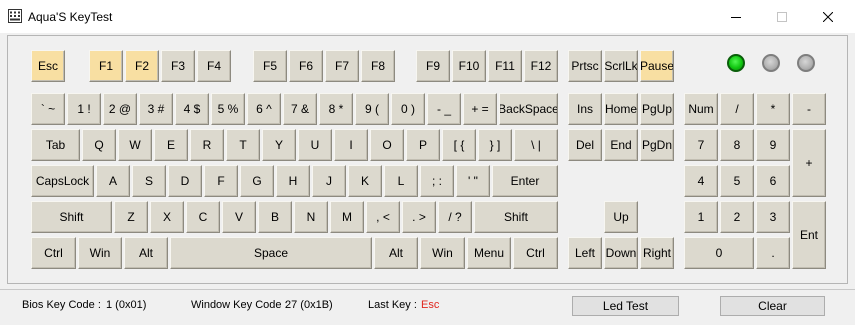 Image resolution: width=855 pixels, height=325 pixels. What do you see at coordinates (106, 66) in the screenshot?
I see `key-f1: F1` at bounding box center [106, 66].